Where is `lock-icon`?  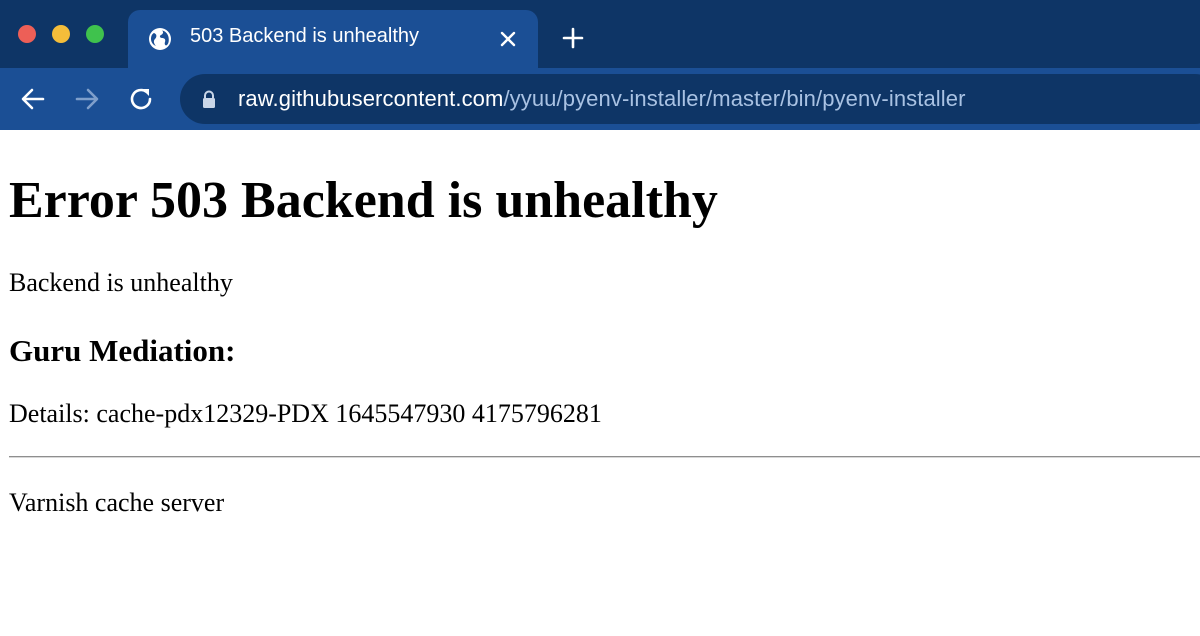 lock-icon is located at coordinates (209, 99).